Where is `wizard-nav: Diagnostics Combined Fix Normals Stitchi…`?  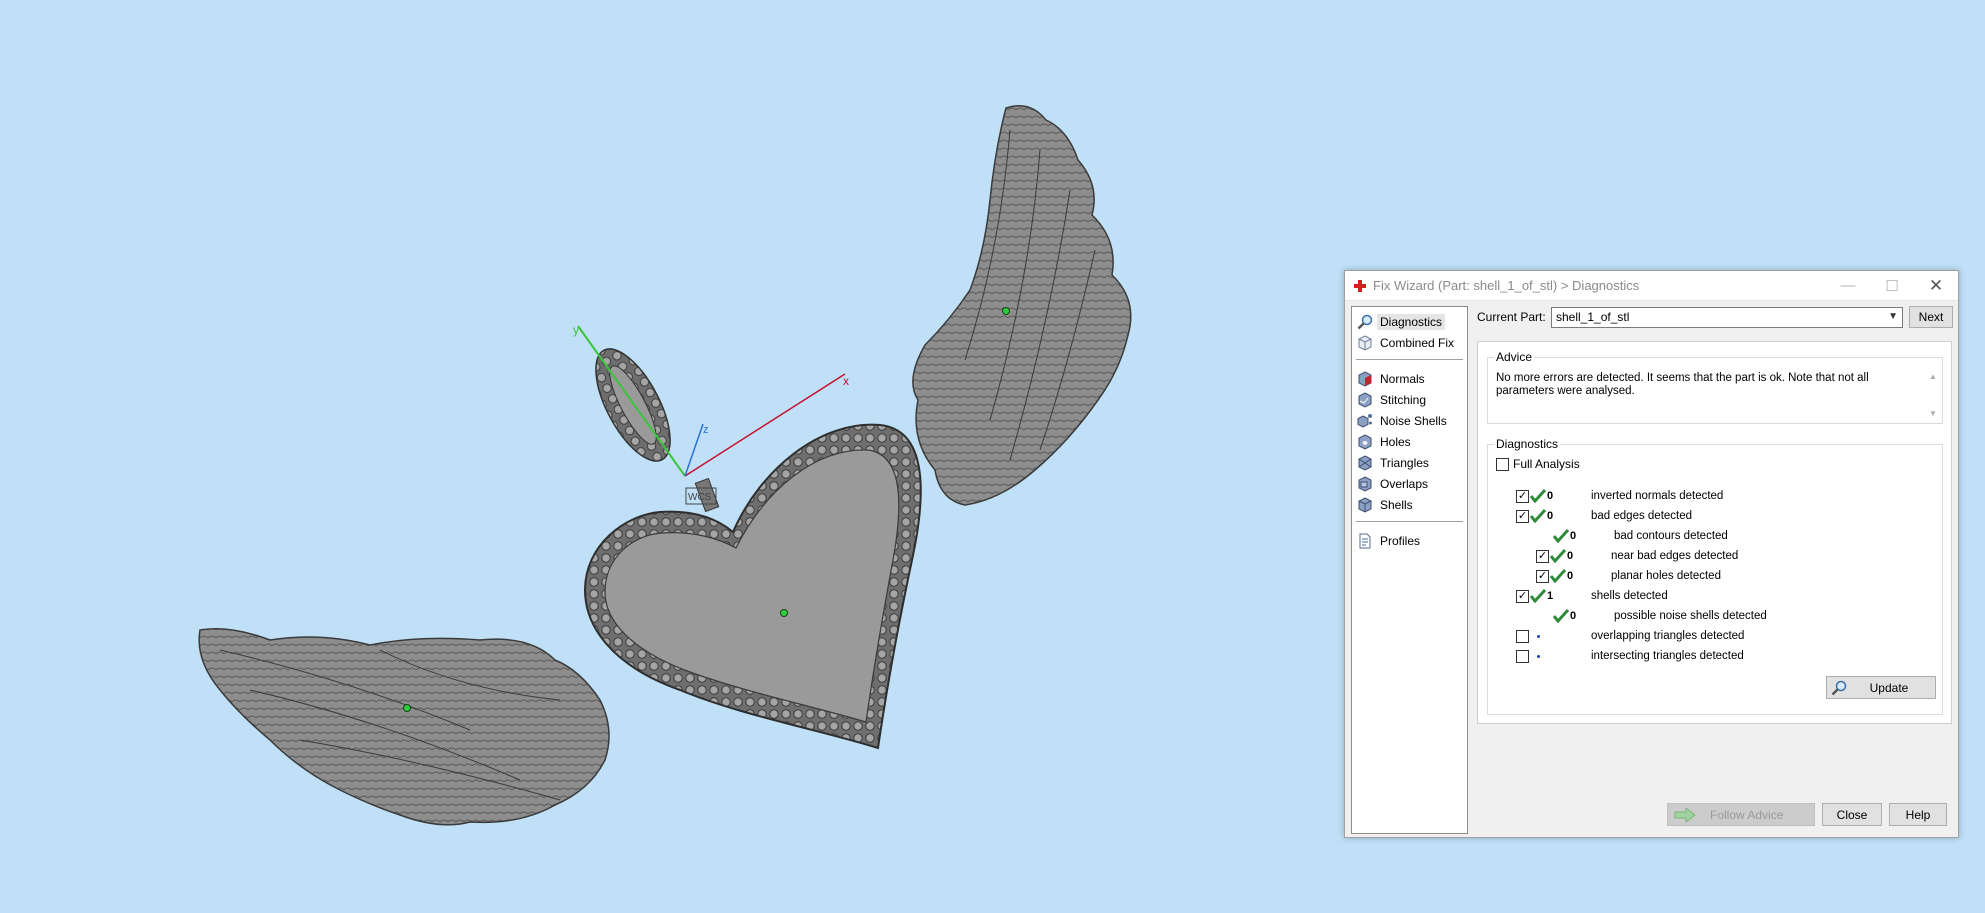 wizard-nav: Diagnostics Combined Fix Normals Stitchi… is located at coordinates (1409, 570).